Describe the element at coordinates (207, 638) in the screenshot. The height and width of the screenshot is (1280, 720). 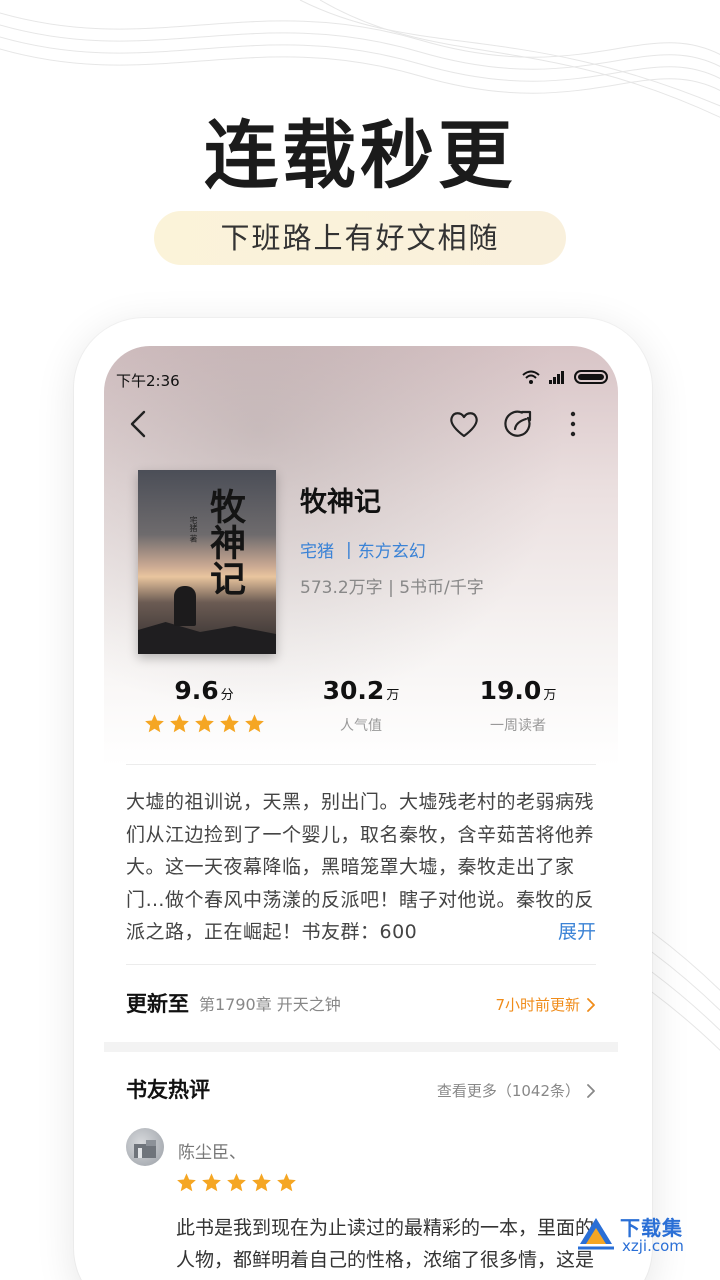
I see `cover-ground-art` at that location.